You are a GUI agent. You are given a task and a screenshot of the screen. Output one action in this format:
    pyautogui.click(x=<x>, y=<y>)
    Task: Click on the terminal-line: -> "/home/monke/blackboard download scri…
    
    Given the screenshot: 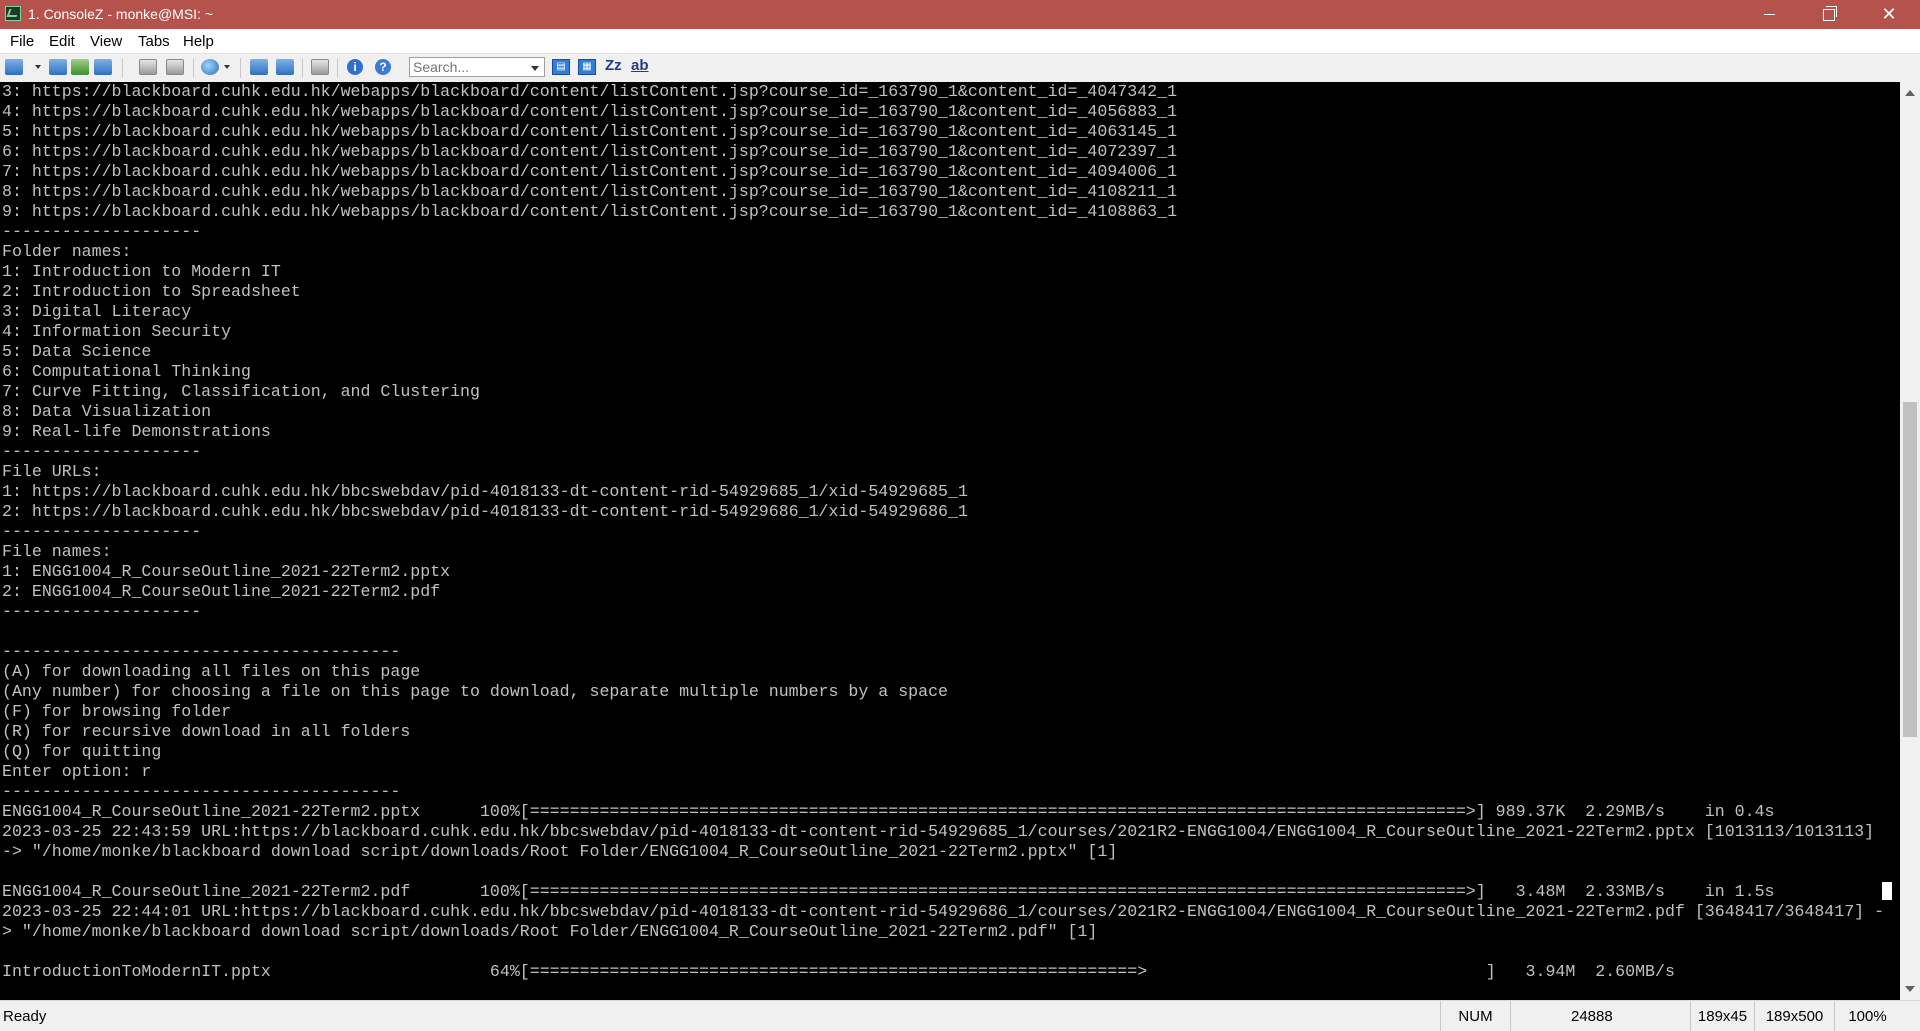 What is the action you would take?
    pyautogui.click(x=560, y=851)
    